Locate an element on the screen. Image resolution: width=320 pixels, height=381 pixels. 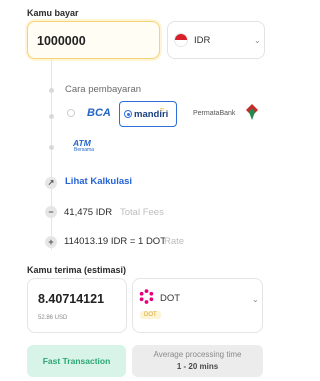
bank-option-permata: PermataBank is located at coordinates (224, 114).